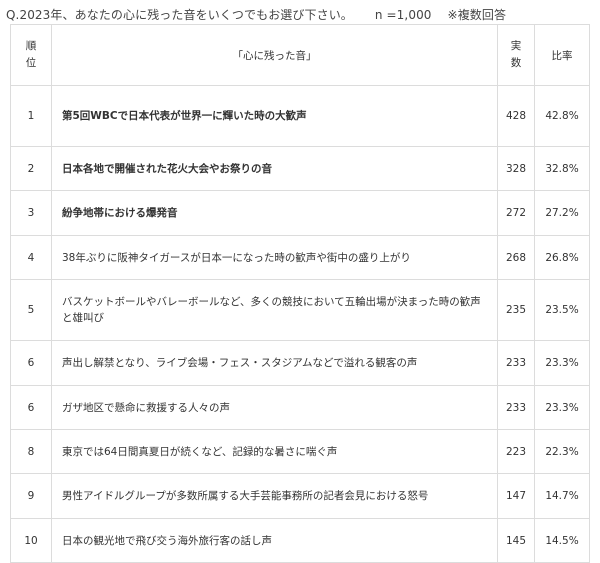 This screenshot has height=563, width=600. Describe the element at coordinates (516, 46) in the screenshot. I see `header-count-line-1: 実` at that location.